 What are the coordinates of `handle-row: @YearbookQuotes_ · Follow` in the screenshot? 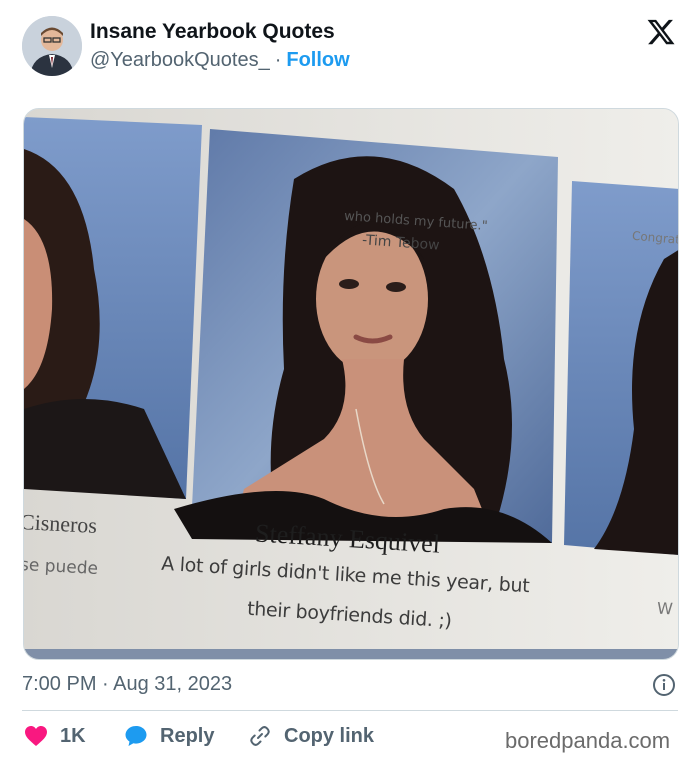 It's located at (220, 60).